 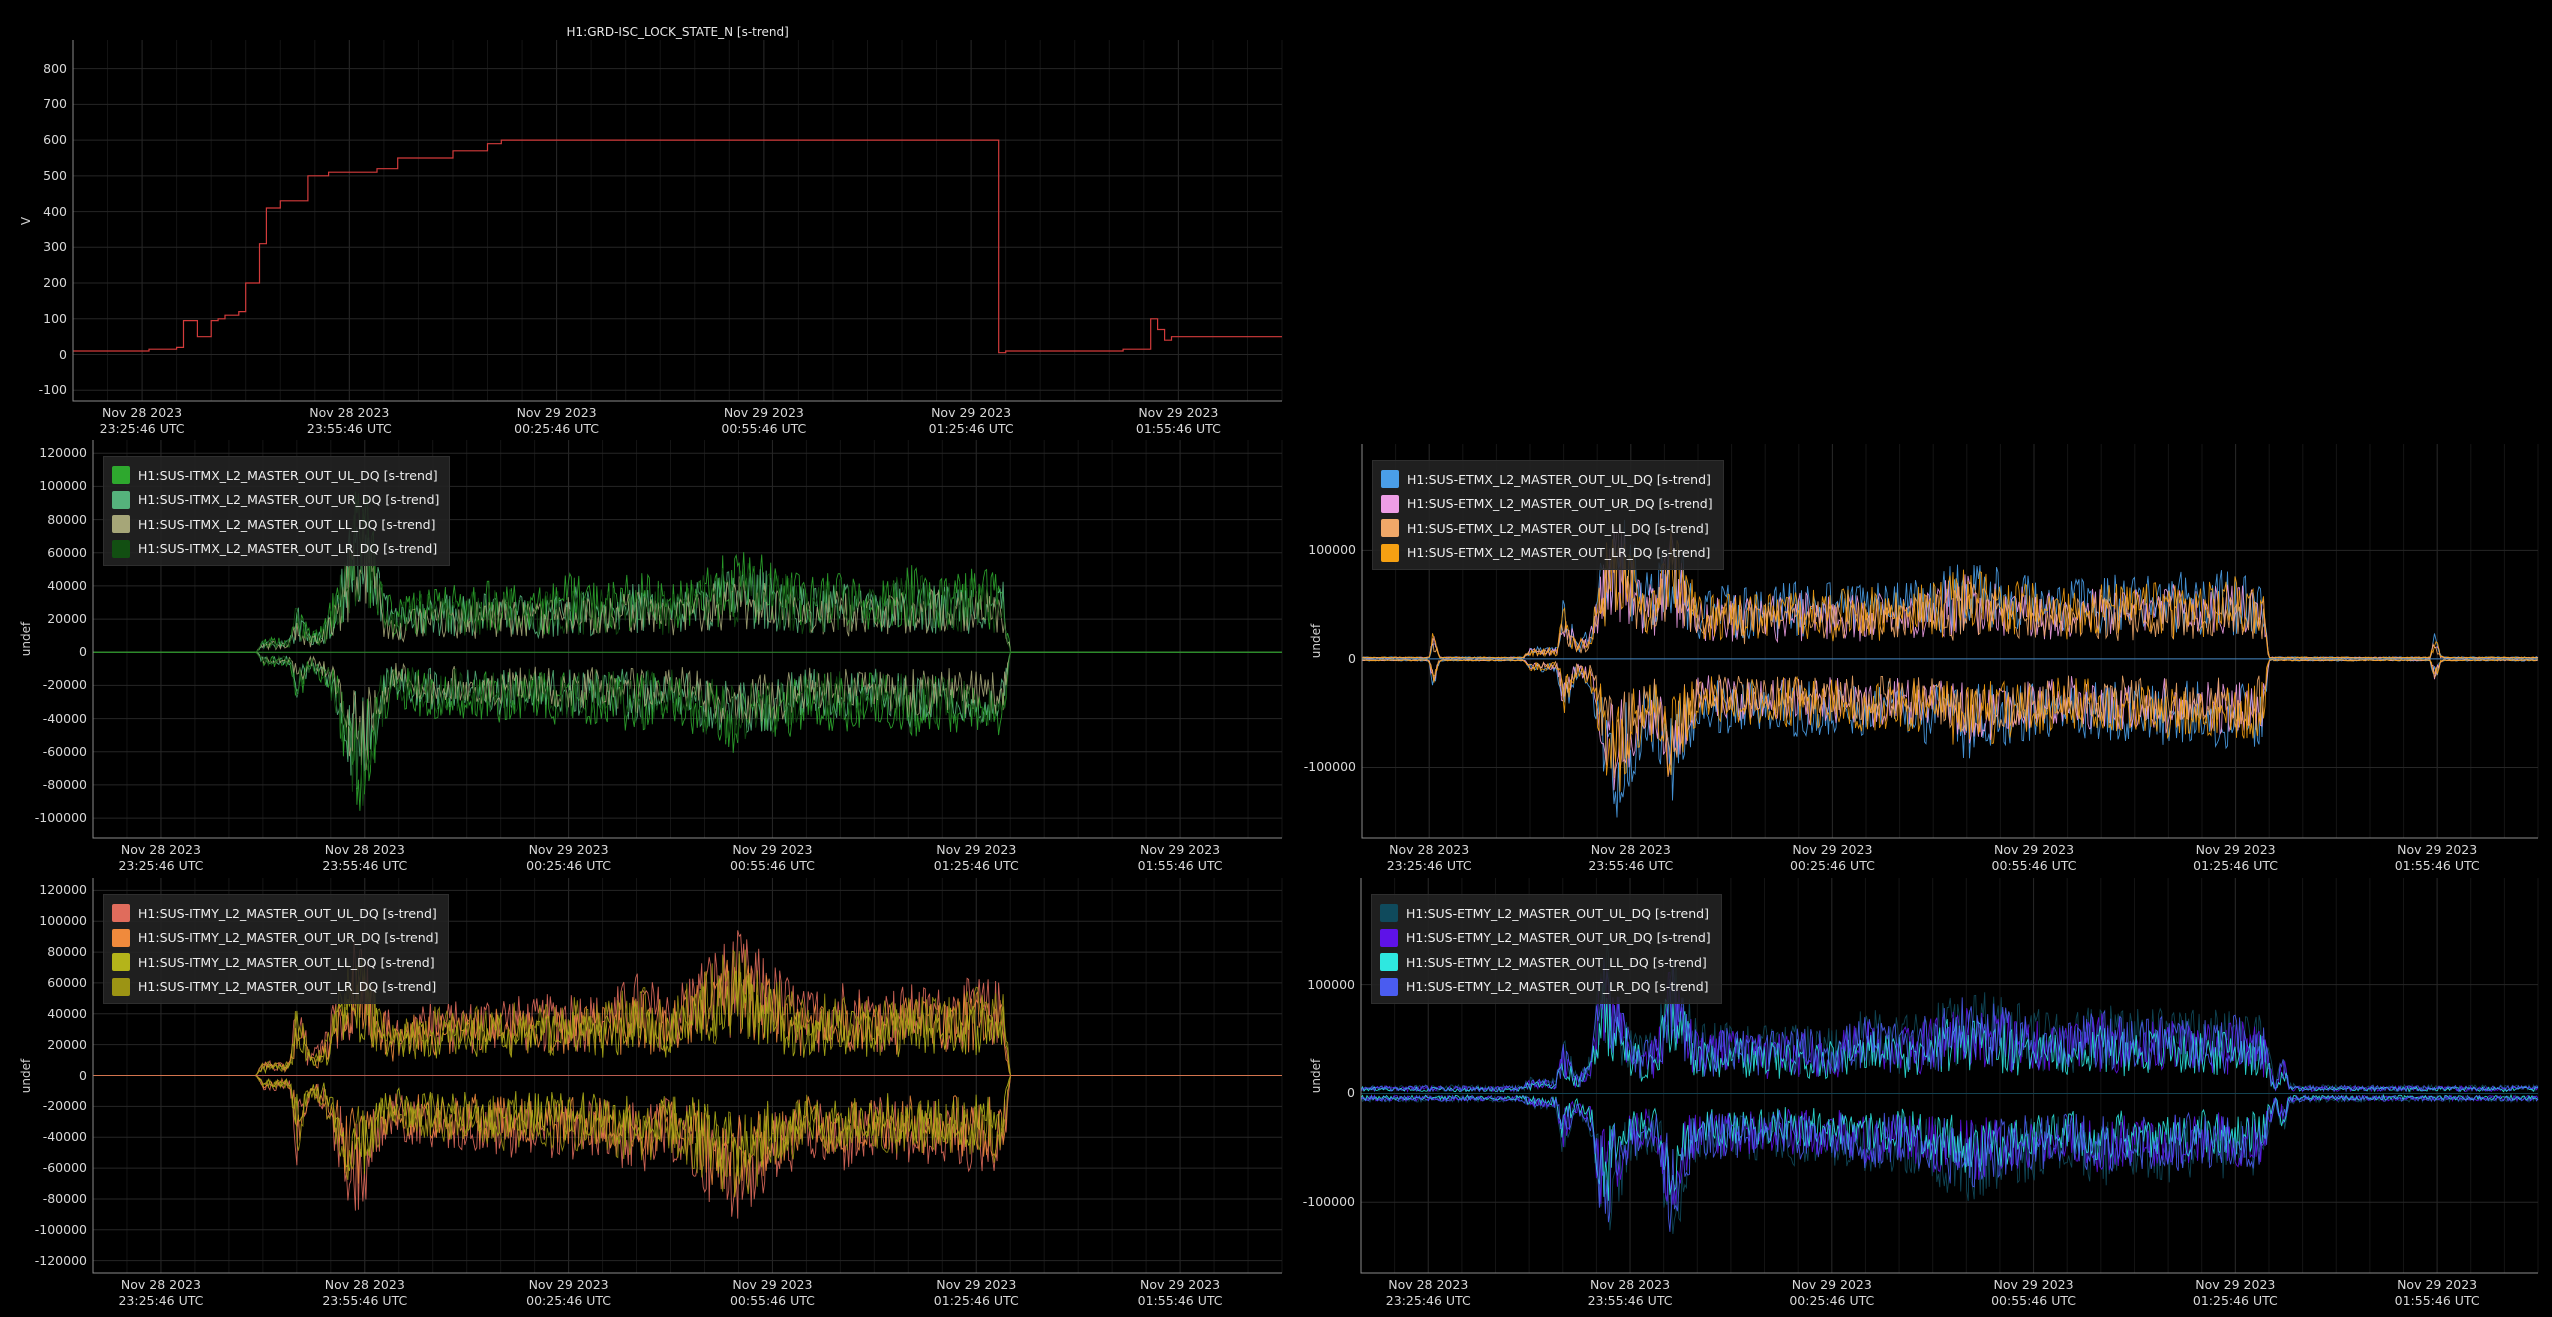 What do you see at coordinates (63, 453) in the screenshot?
I see `y-tick-label: 120000` at bounding box center [63, 453].